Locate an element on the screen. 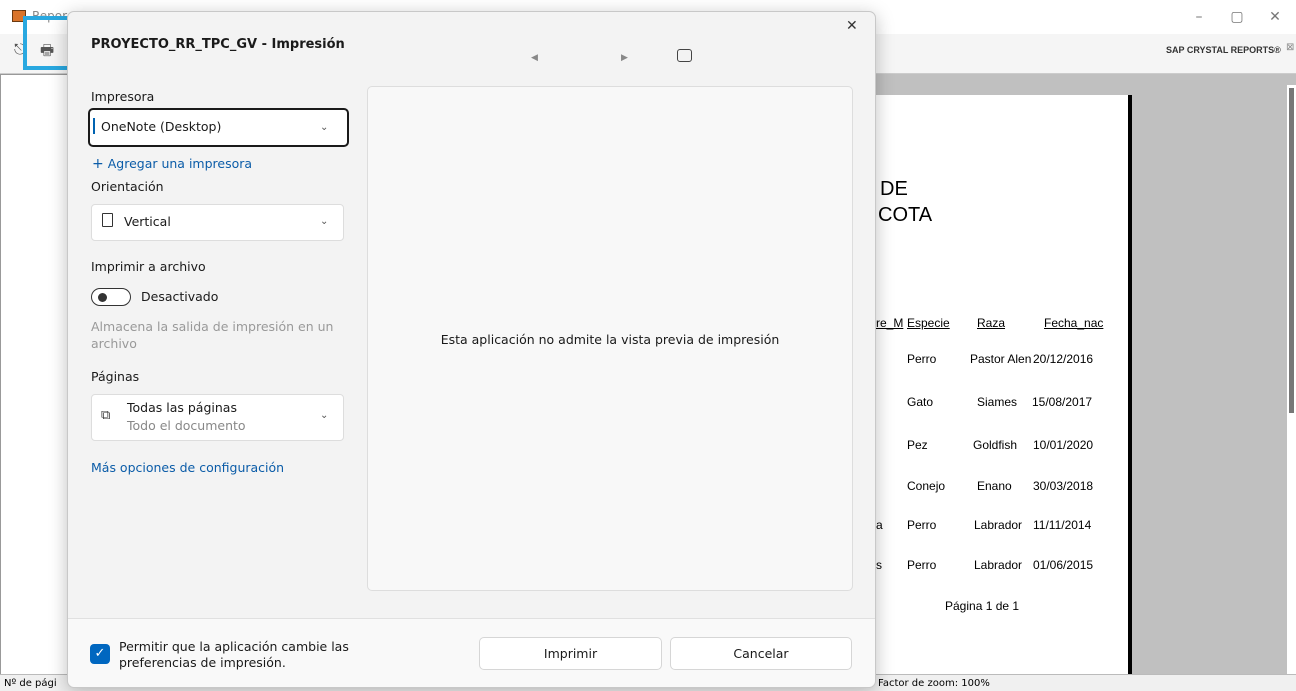  allow-preferences-checkbox: ✓ is located at coordinates (100, 654).